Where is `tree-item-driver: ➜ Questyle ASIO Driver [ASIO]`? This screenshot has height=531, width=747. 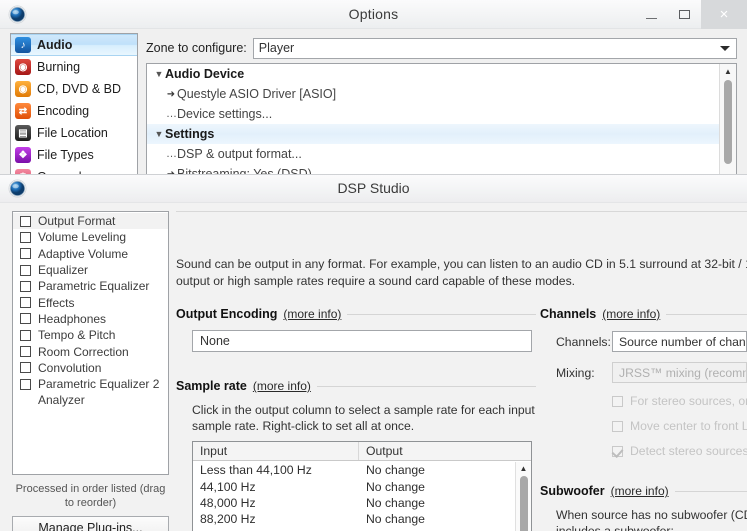 tree-item-driver: ➜ Questyle ASIO Driver [ASIO] is located at coordinates (433, 94).